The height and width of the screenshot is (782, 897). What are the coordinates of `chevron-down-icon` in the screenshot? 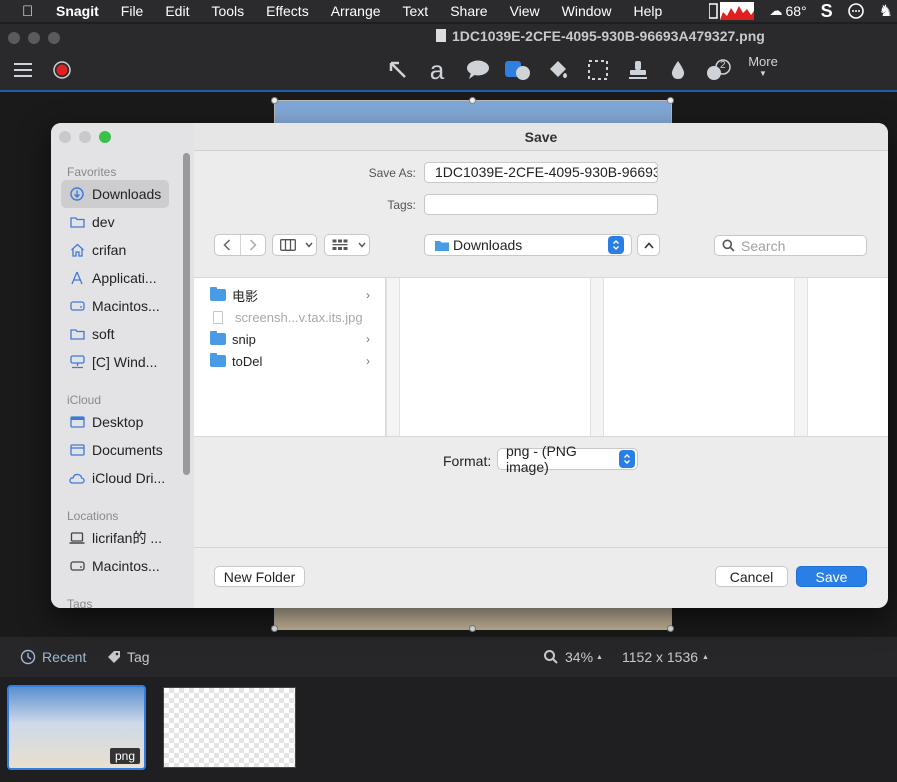 It's located at (309, 245).